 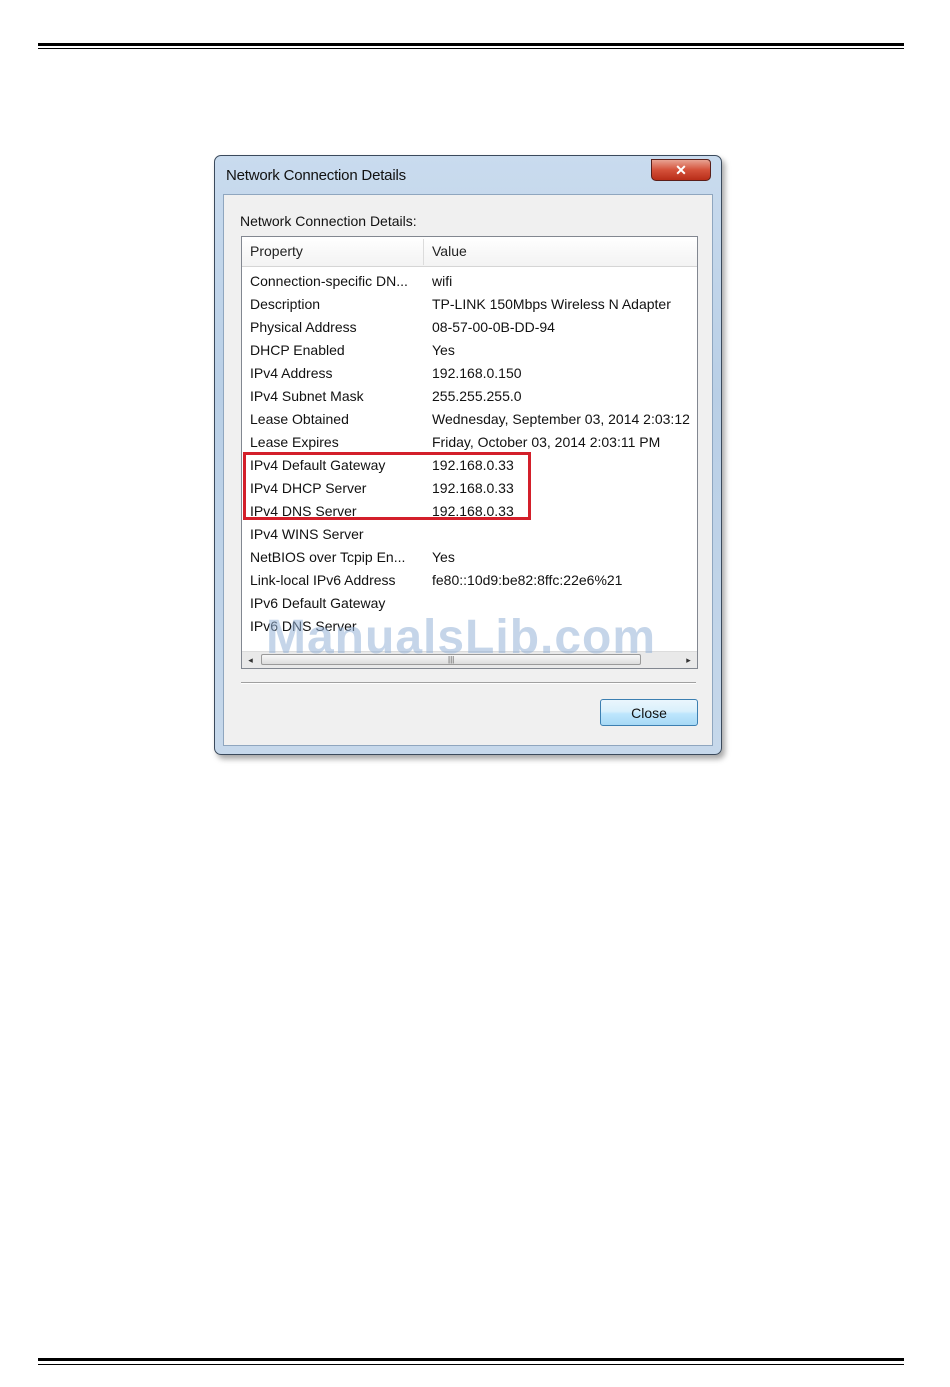 What do you see at coordinates (468, 175) in the screenshot?
I see `title-bar: Network Connection Details ✕` at bounding box center [468, 175].